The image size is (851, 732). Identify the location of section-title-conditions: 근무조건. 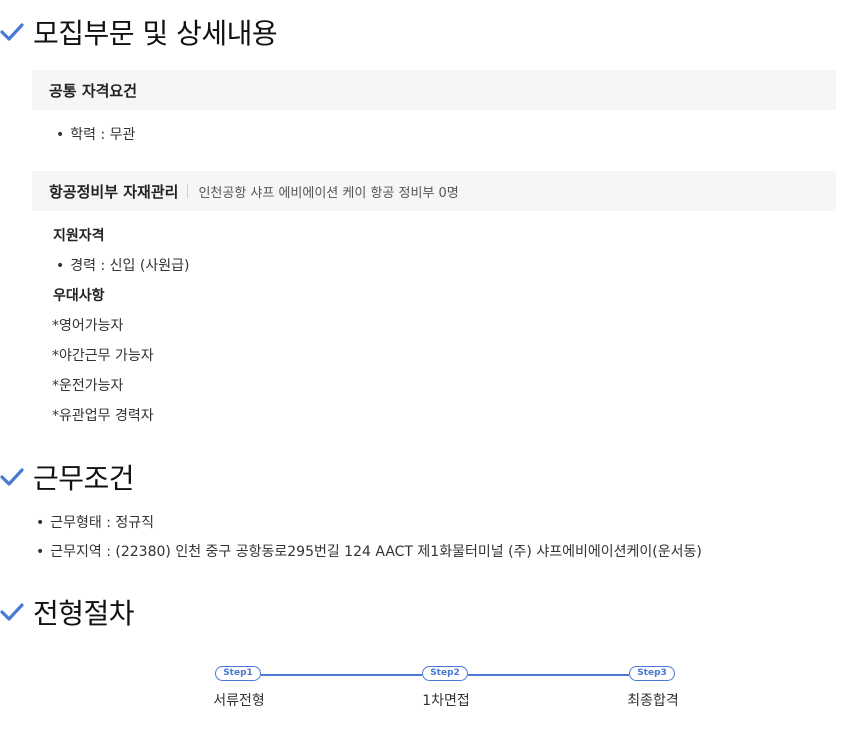
(67, 477).